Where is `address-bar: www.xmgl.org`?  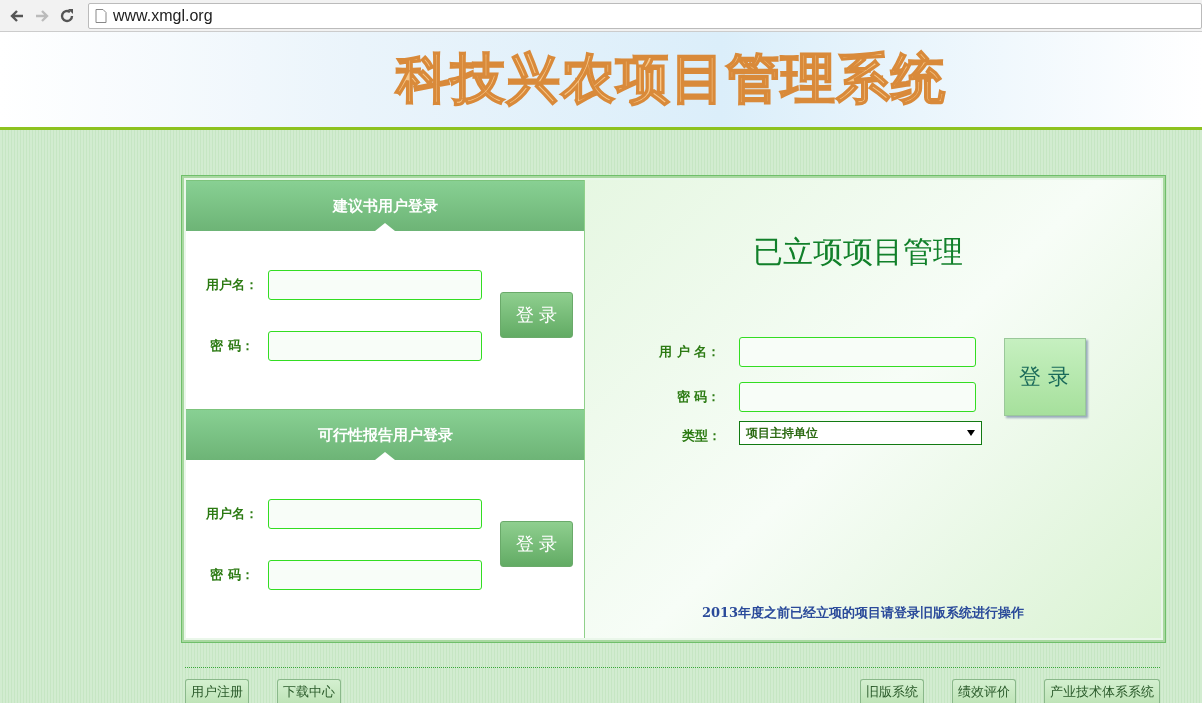 address-bar: www.xmgl.org is located at coordinates (645, 15).